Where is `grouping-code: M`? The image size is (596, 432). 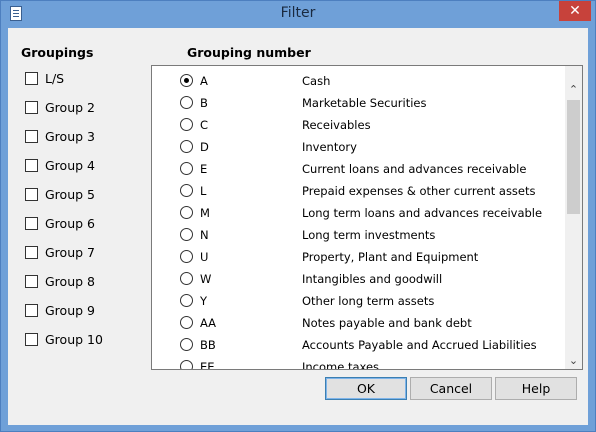 grouping-code: M is located at coordinates (205, 213).